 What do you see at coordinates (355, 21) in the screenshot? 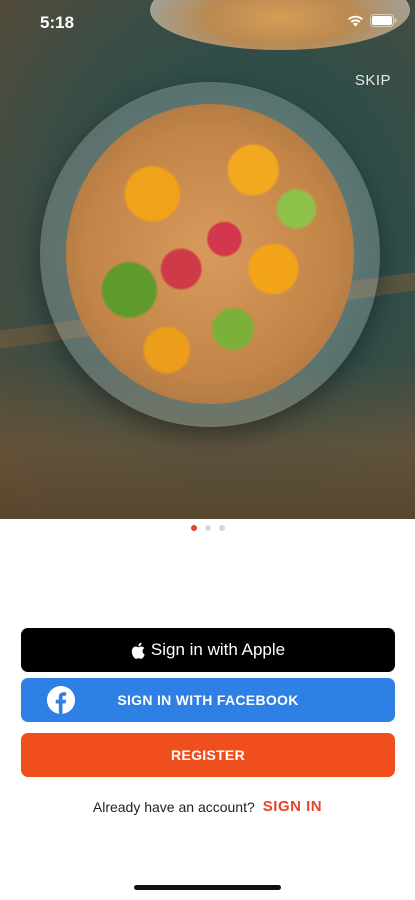
I see `wifi-icon` at bounding box center [355, 21].